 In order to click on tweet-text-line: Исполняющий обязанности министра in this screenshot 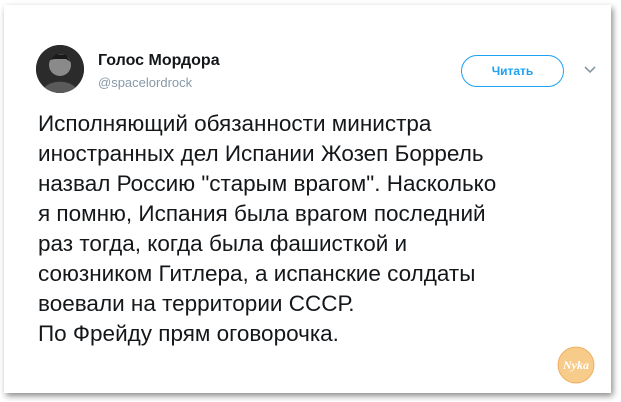, I will do `click(235, 123)`.